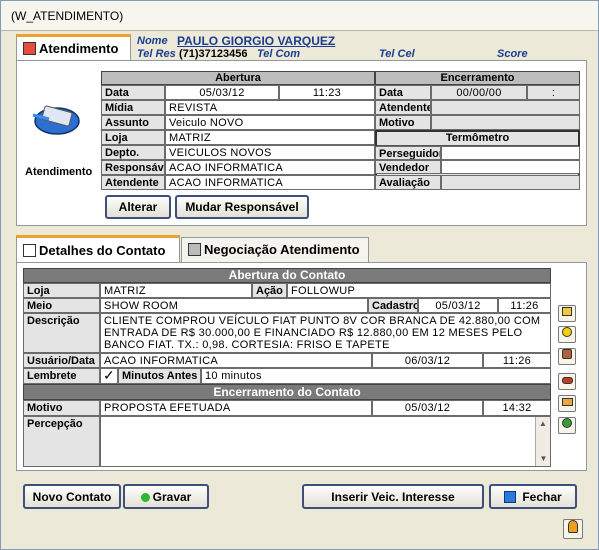  I want to click on scroll-down-icon: ▼, so click(543, 459).